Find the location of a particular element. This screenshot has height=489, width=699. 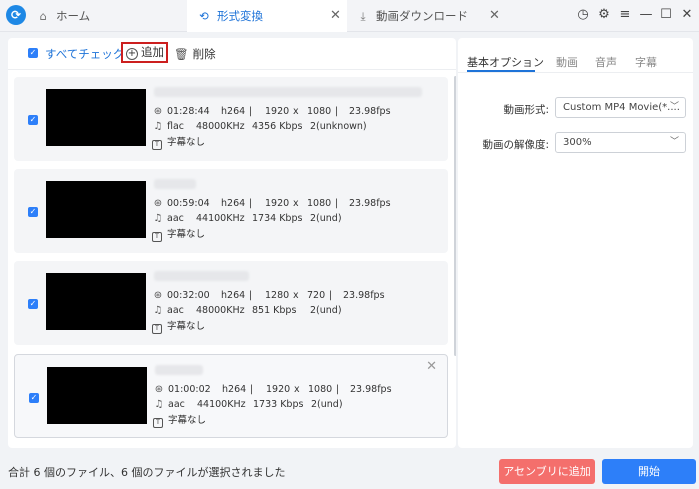

format-select: Custom MP4 Movie(*.... ﹀ is located at coordinates (620, 107).